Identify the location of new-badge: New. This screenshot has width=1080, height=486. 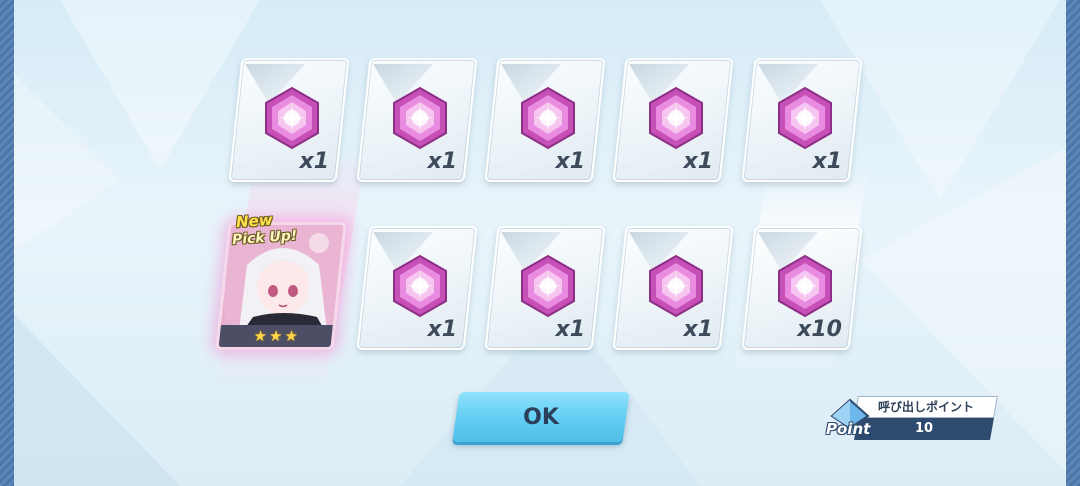
(254, 221).